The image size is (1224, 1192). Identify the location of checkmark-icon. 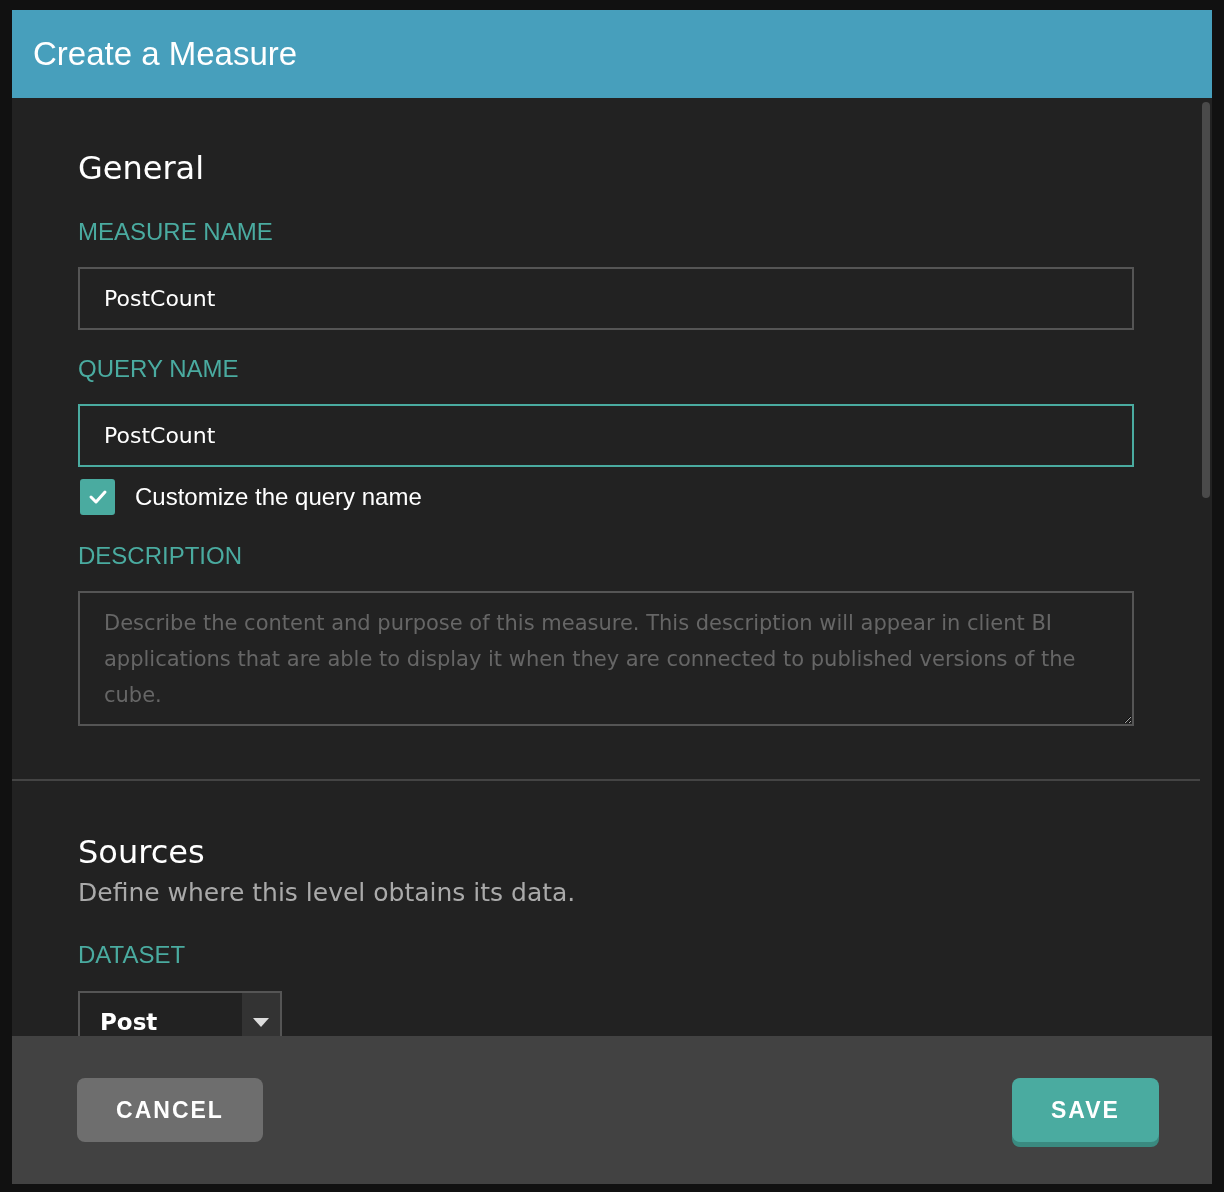
(97, 497).